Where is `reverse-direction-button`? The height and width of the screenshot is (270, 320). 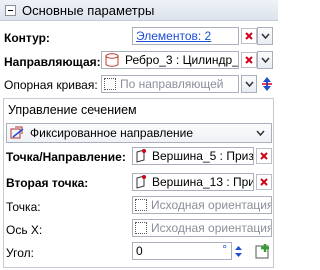 reverse-direction-button is located at coordinates (267, 84).